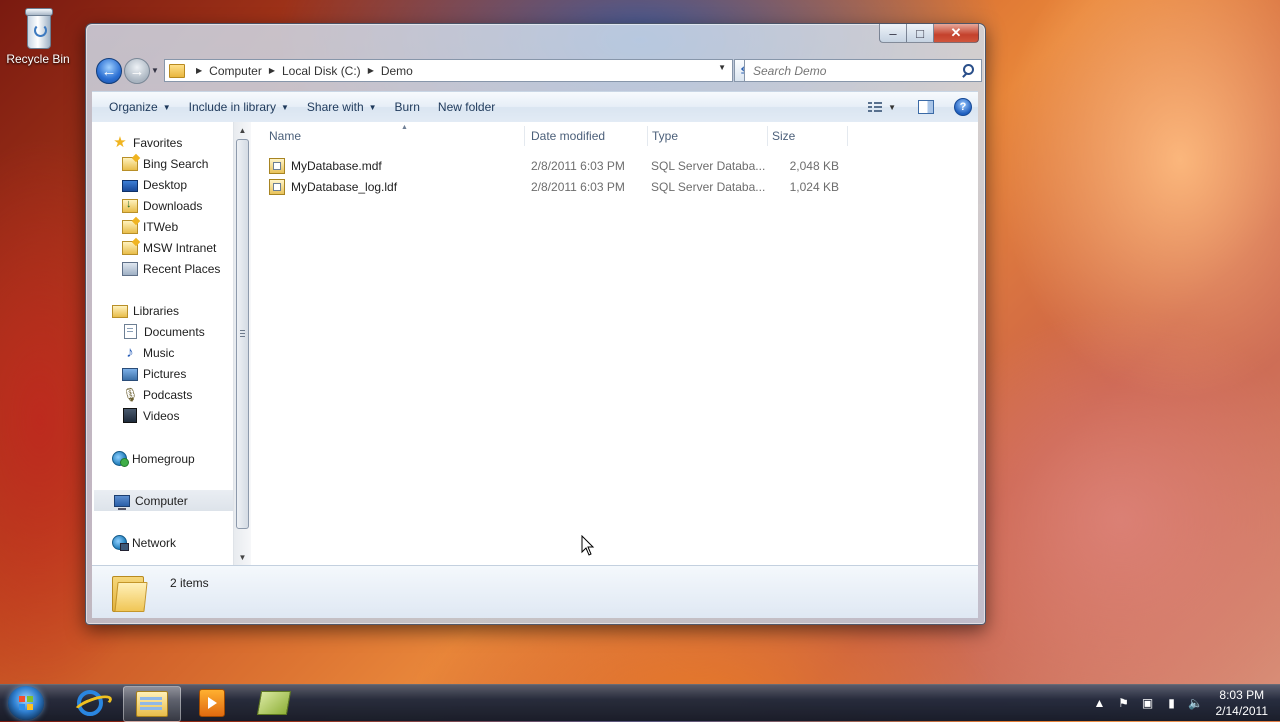 The image size is (1280, 722). Describe the element at coordinates (568, 136) in the screenshot. I see `column-header-label: Date modified` at that location.